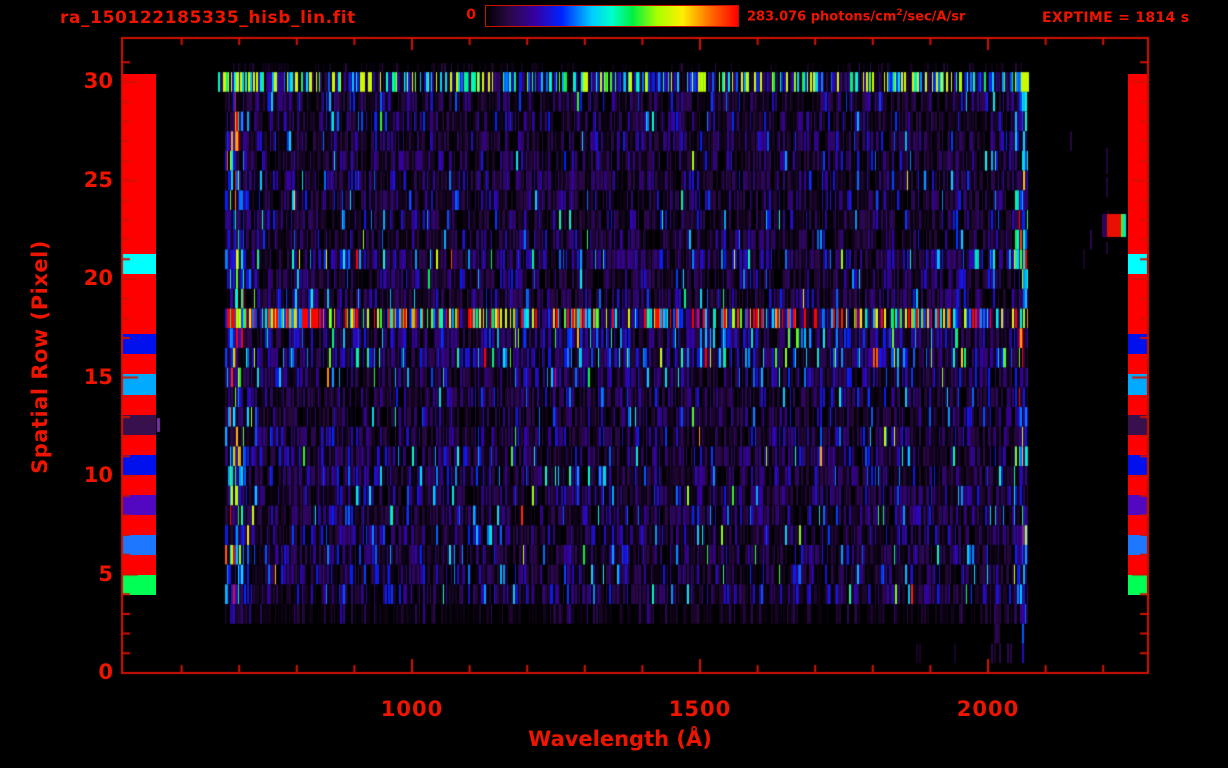 The width and height of the screenshot is (1228, 768). I want to click on colorbar-max-label: 283.076 photons/cm2/sec/A/sr, so click(856, 16).